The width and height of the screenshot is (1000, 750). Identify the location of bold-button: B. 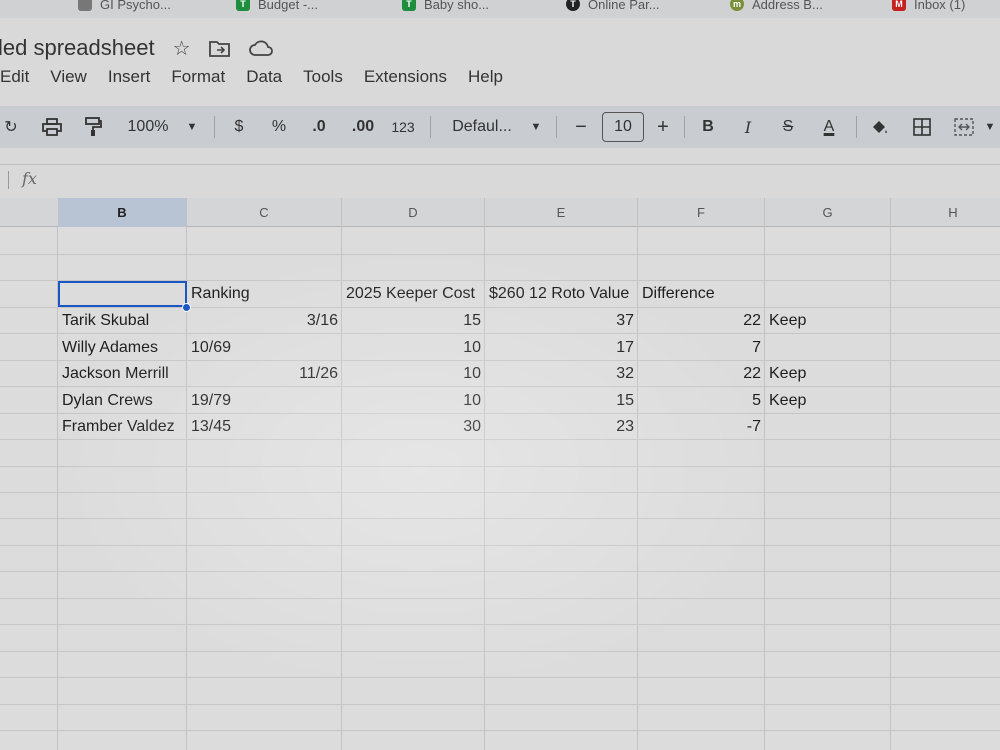
(708, 127).